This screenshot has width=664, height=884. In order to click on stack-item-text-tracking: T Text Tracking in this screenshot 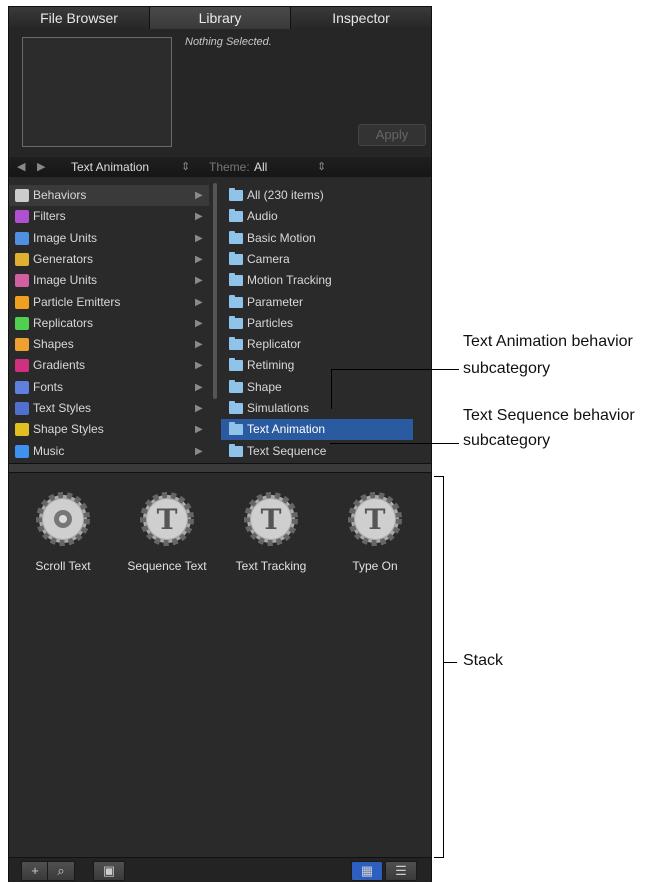, I will do `click(271, 535)`.